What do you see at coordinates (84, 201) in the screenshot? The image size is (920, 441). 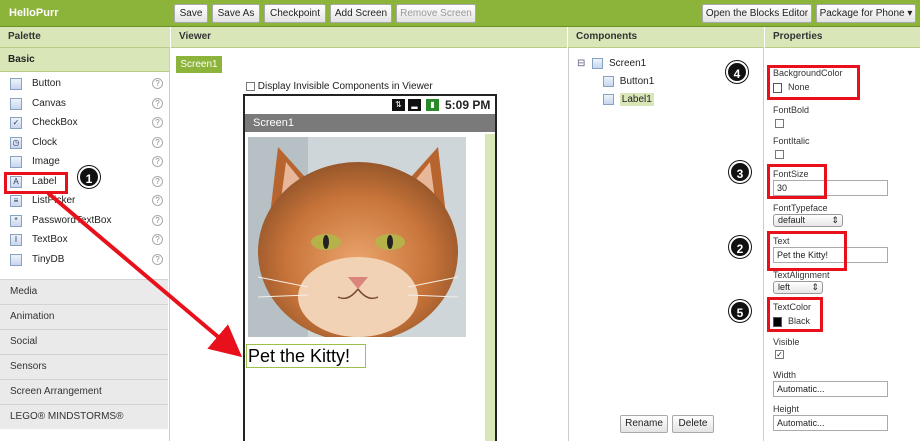 I see `palette-item-listpicker: ≡ ListPicker?` at bounding box center [84, 201].